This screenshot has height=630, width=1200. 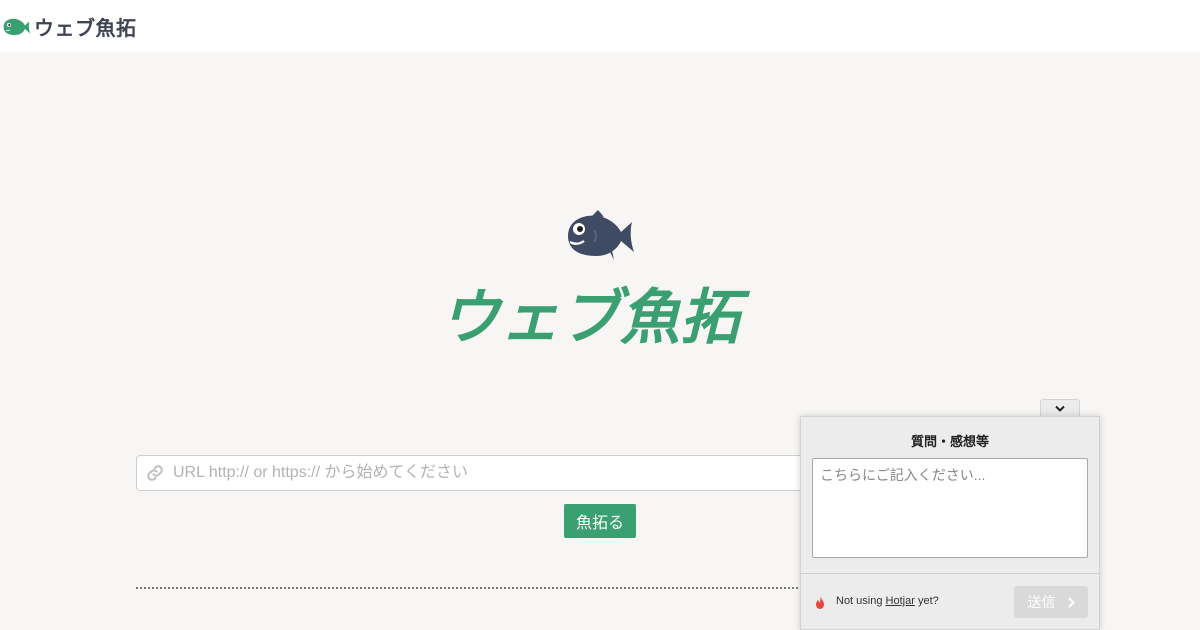 What do you see at coordinates (471, 588) in the screenshot?
I see `dotted-divider` at bounding box center [471, 588].